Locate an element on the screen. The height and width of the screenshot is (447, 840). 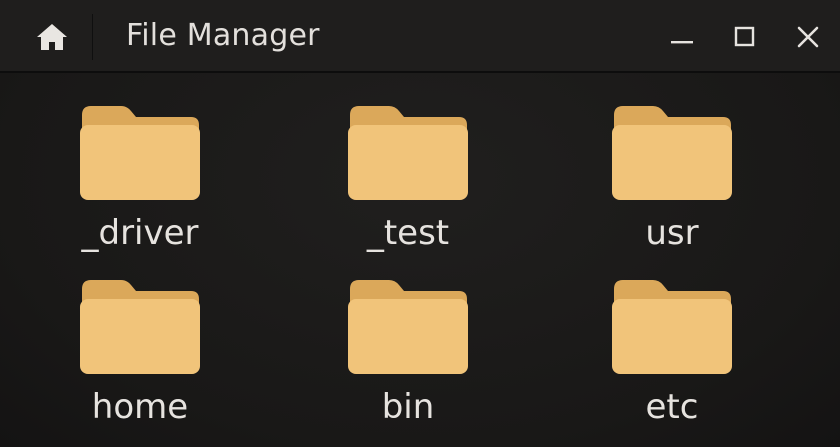
minimize-button is located at coordinates (682, 37).